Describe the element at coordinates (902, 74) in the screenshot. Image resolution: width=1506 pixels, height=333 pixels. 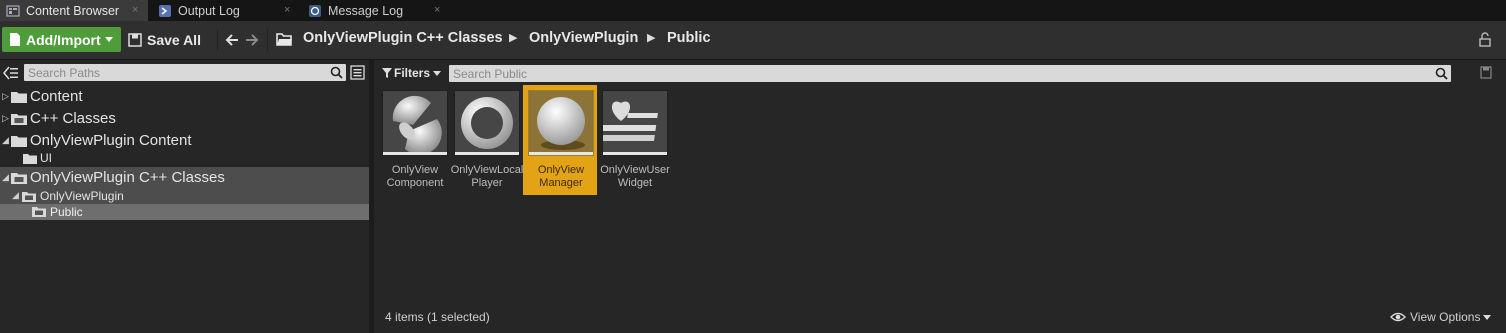
I see `search-assets-input` at that location.